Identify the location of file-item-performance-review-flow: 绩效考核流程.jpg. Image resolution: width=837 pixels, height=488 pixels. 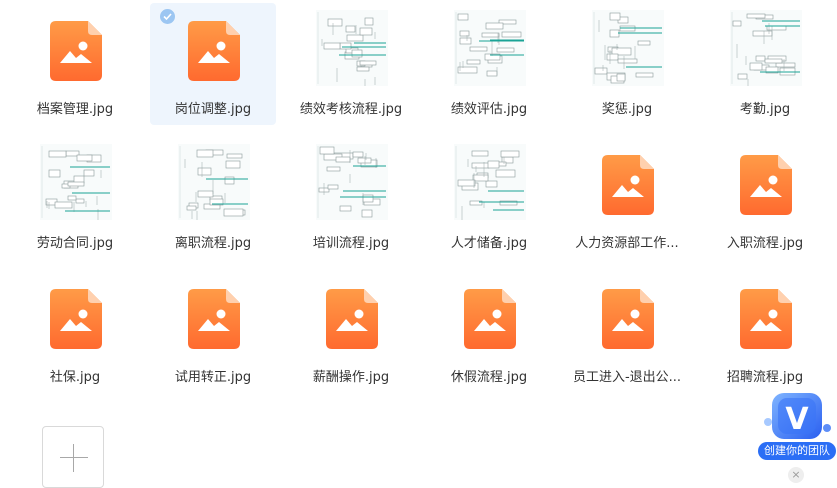
(351, 64).